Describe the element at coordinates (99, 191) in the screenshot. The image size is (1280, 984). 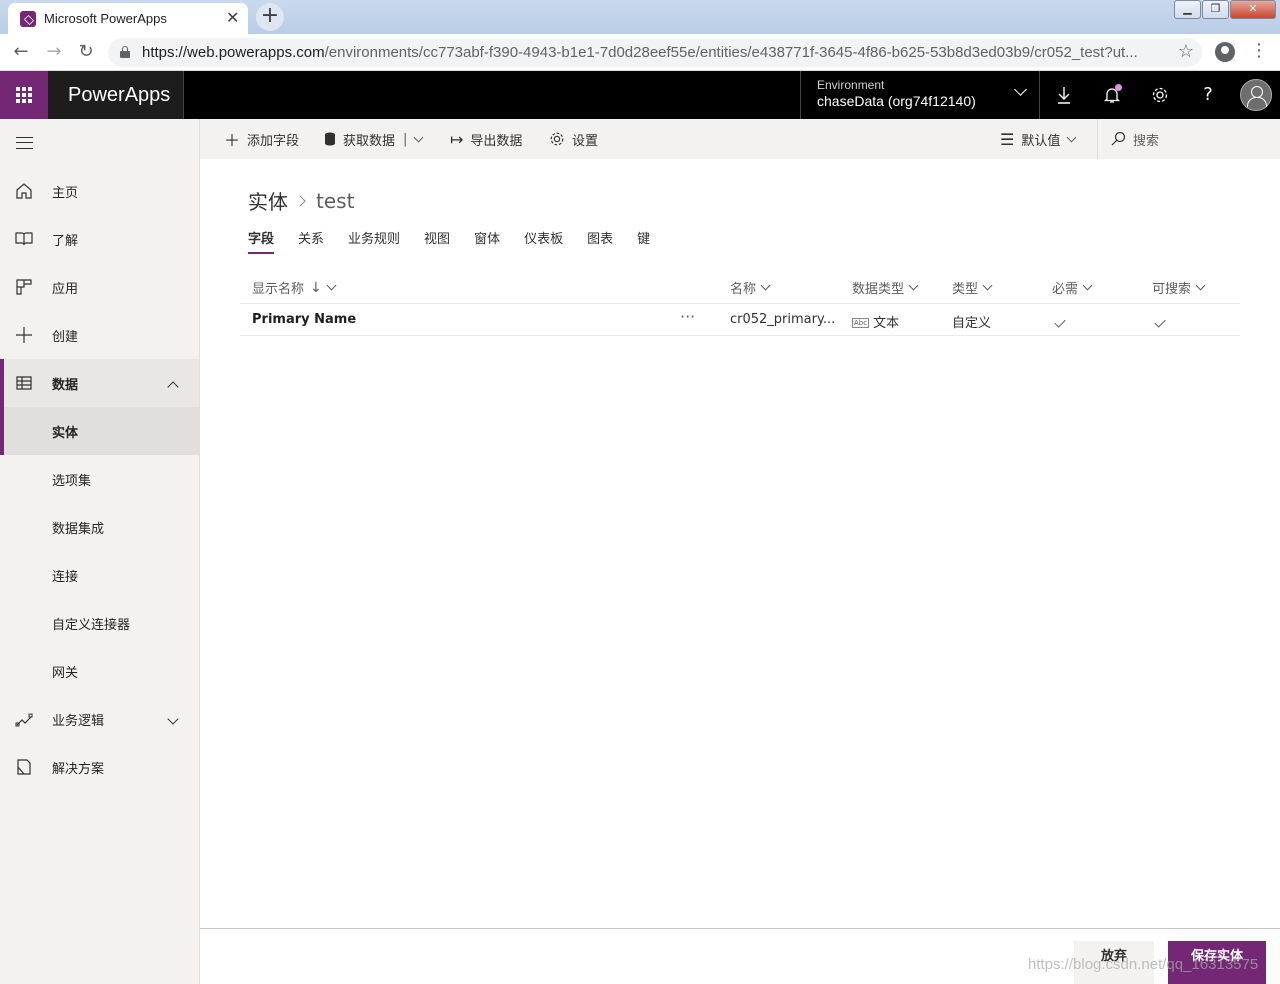
I see `nav-item-home: 主页` at that location.